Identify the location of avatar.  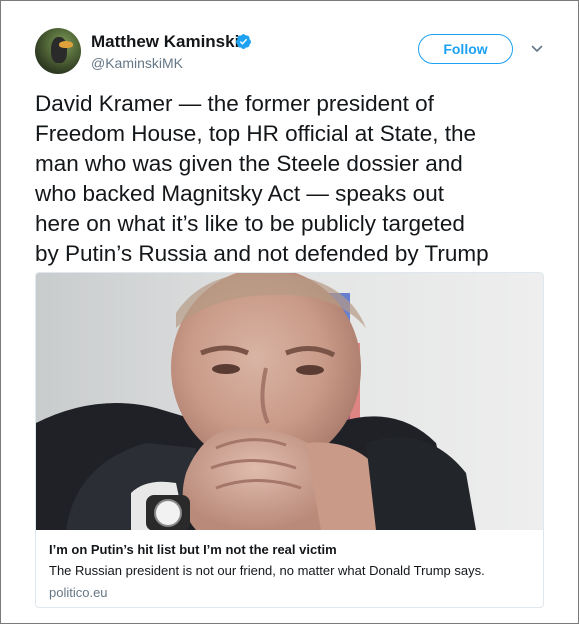
(58, 51).